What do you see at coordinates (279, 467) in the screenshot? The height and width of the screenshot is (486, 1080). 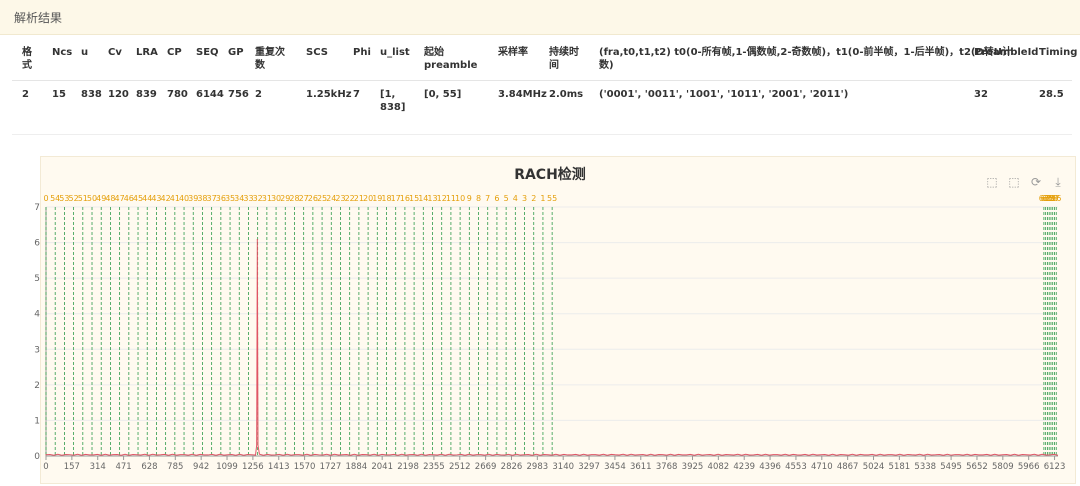 I see `x-tick-label: 1413` at bounding box center [279, 467].